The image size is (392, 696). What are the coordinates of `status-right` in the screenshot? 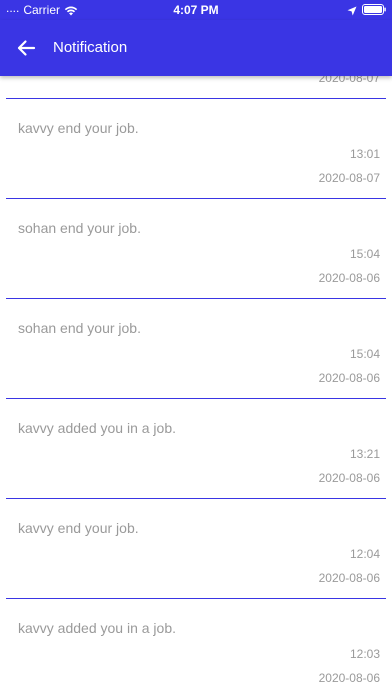 It's located at (366, 9).